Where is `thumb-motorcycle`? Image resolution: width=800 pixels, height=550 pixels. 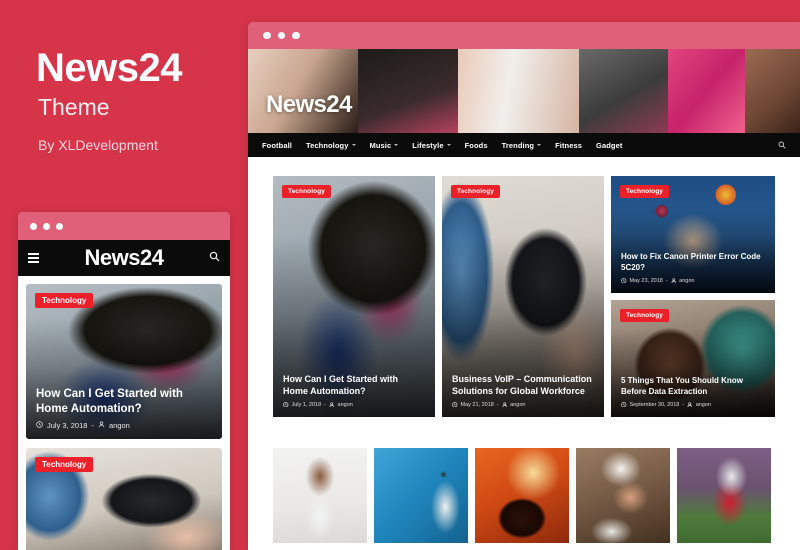 thumb-motorcycle is located at coordinates (522, 495).